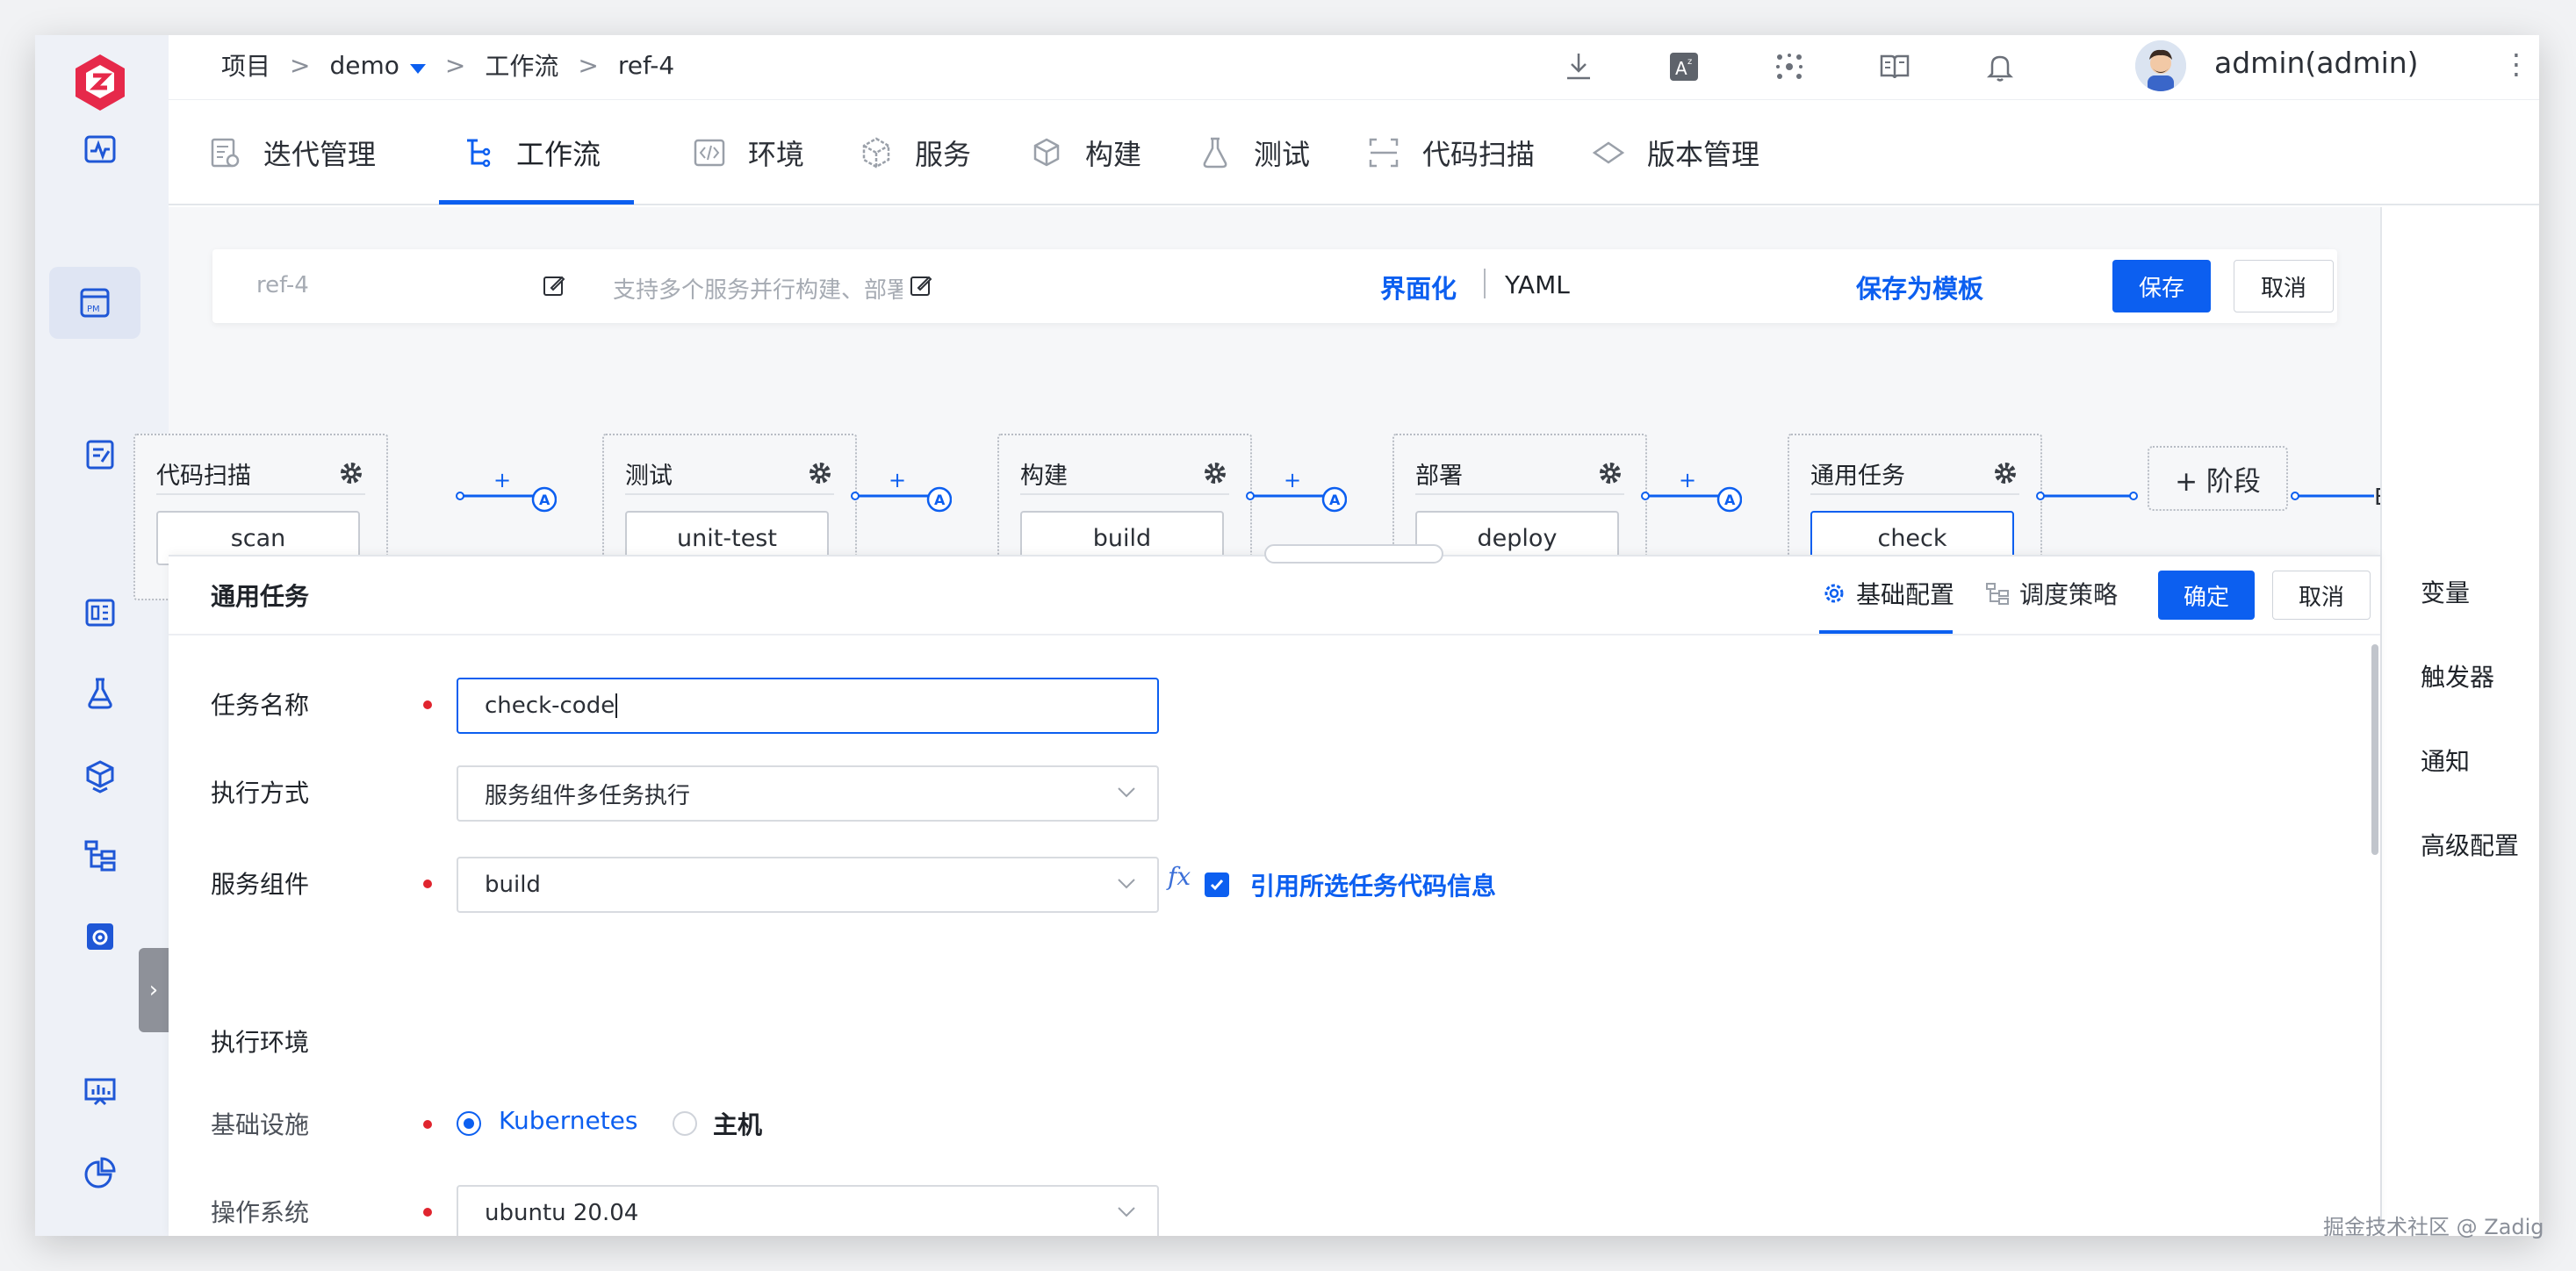 Image resolution: width=2576 pixels, height=1271 pixels. I want to click on flask-icon, so click(100, 693).